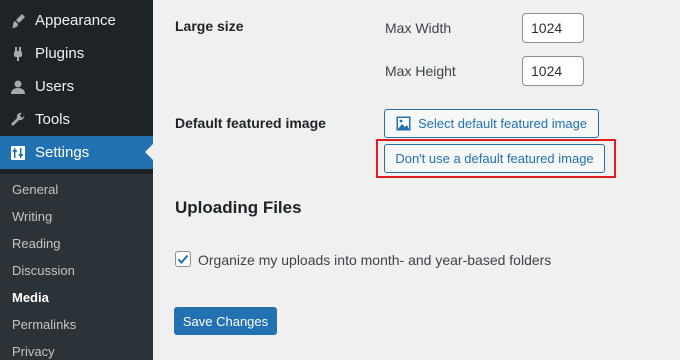 Image resolution: width=680 pixels, height=360 pixels. I want to click on image-icon, so click(403, 123).